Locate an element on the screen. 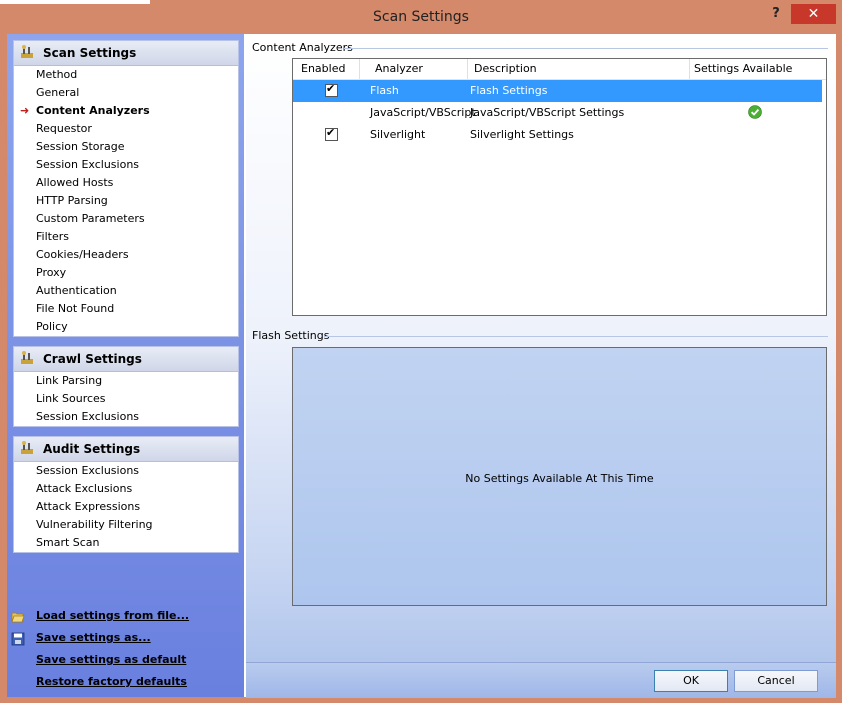 This screenshot has width=842, height=703. crawl-settings-header: Crawl Settings is located at coordinates (126, 359).